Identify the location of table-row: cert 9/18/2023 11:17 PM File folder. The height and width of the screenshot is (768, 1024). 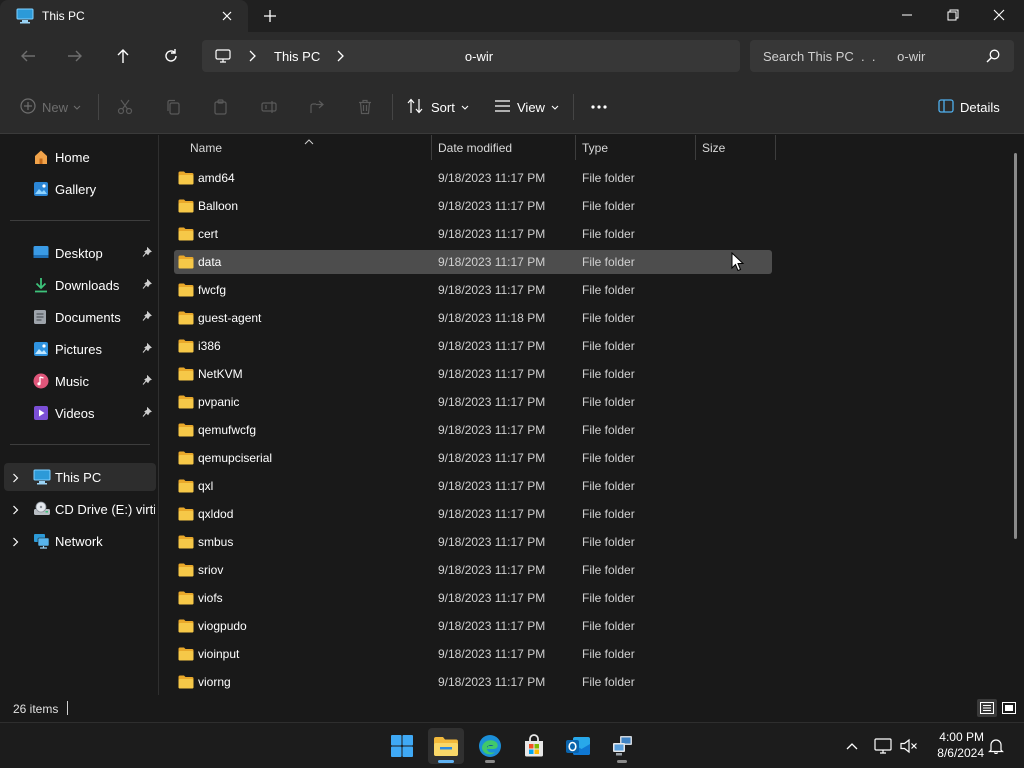
(473, 234).